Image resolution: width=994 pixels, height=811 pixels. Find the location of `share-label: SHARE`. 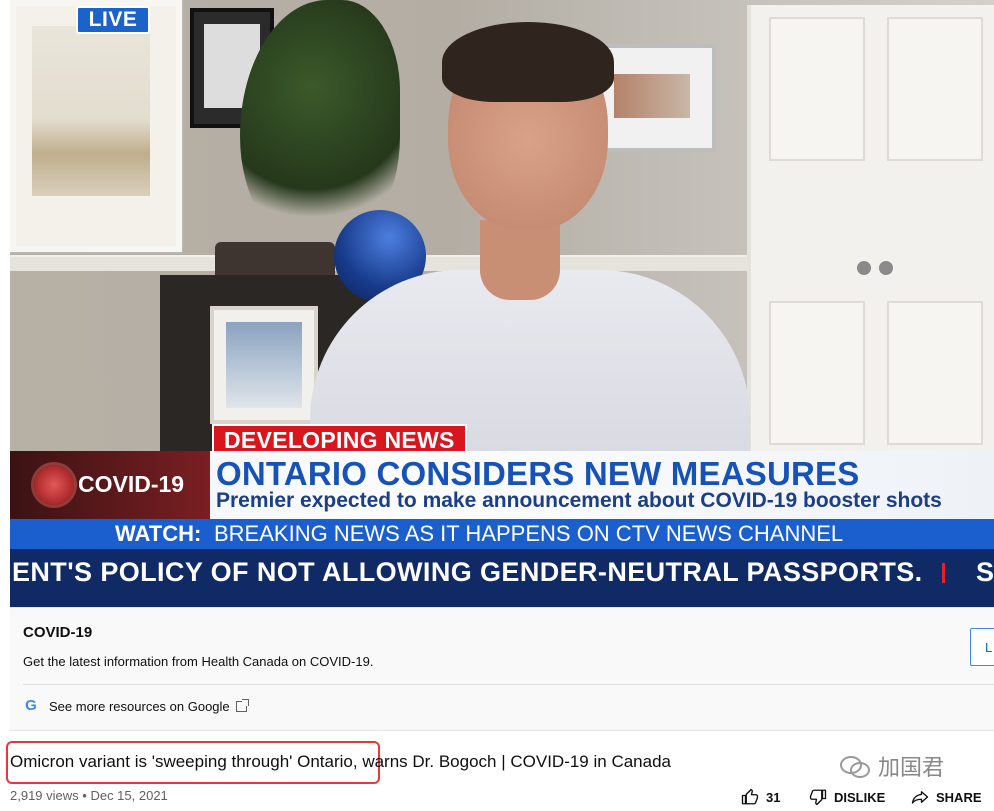

share-label: SHARE is located at coordinates (959, 797).